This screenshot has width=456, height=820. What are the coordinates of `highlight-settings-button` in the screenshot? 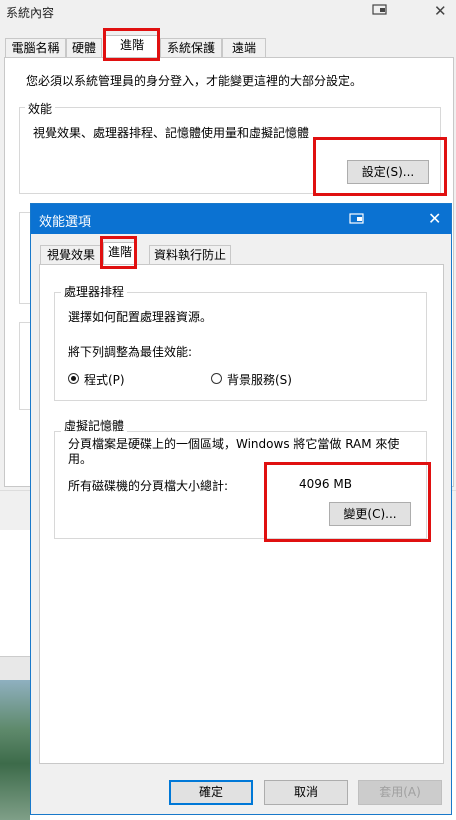 It's located at (380, 166).